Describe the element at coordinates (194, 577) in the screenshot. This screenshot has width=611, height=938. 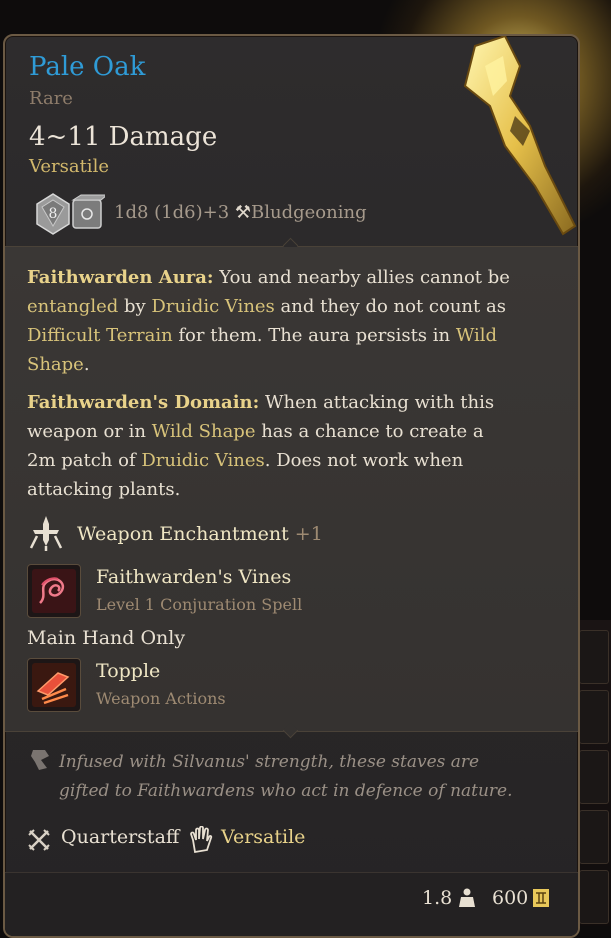
I see `spell-name: Faithwarden's Vines` at that location.